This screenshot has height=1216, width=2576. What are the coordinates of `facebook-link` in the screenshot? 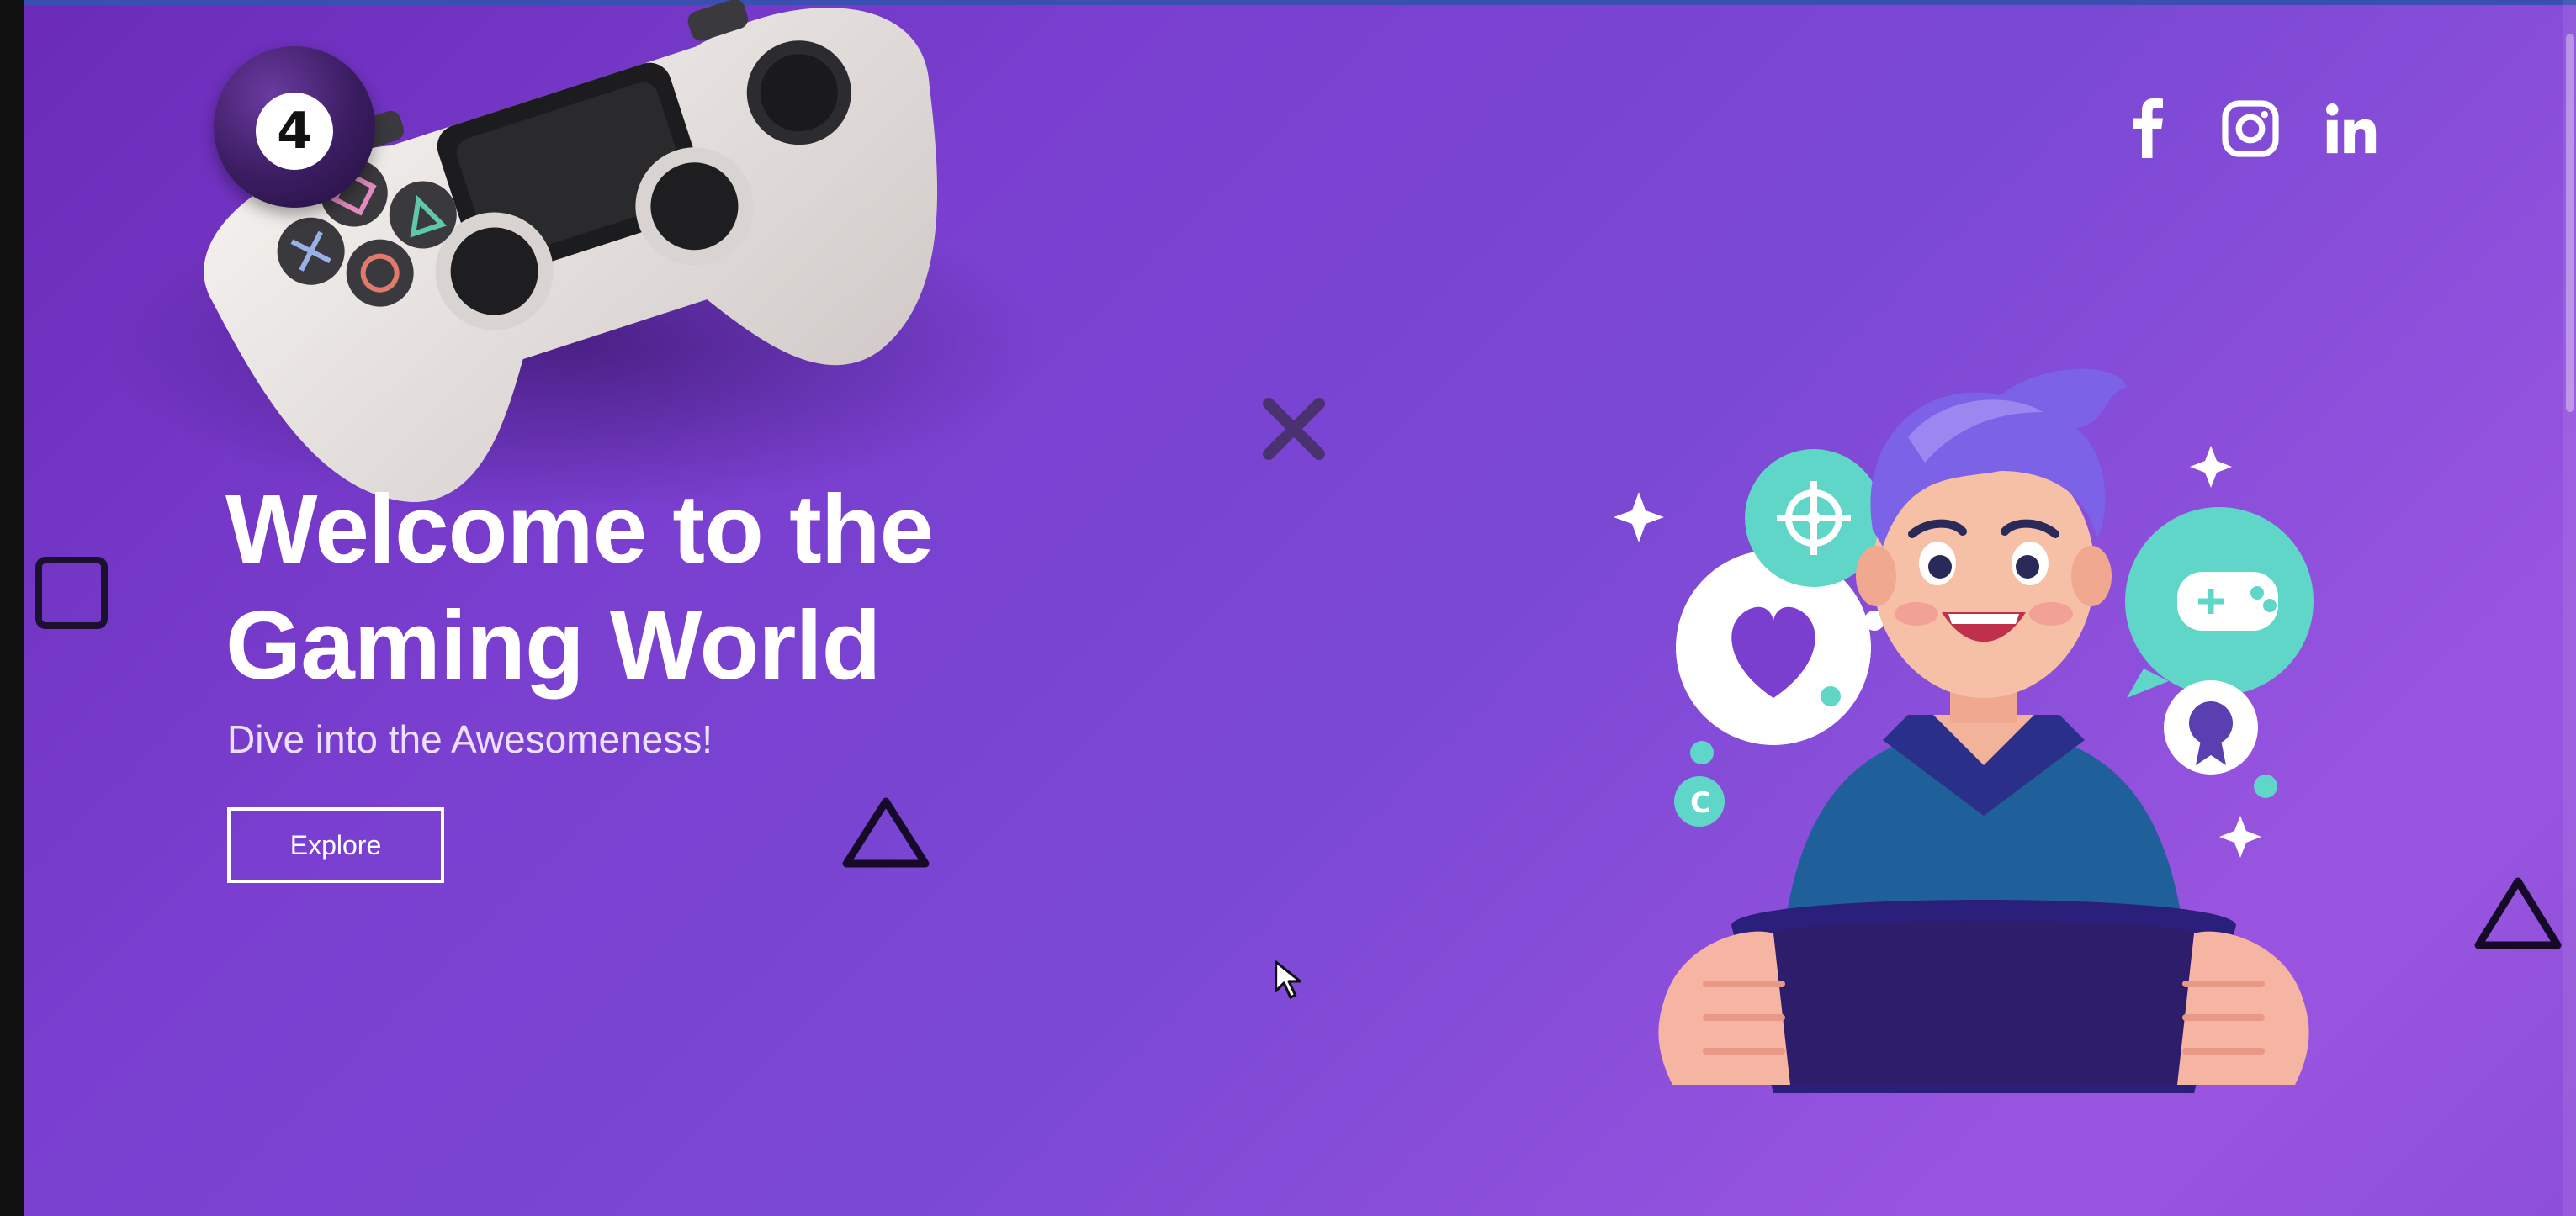 It's located at (2154, 129).